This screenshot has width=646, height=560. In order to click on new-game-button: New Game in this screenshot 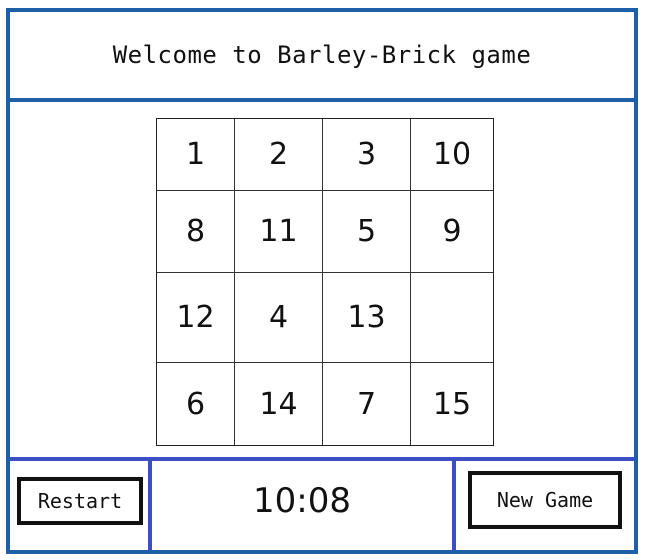, I will do `click(545, 500)`.